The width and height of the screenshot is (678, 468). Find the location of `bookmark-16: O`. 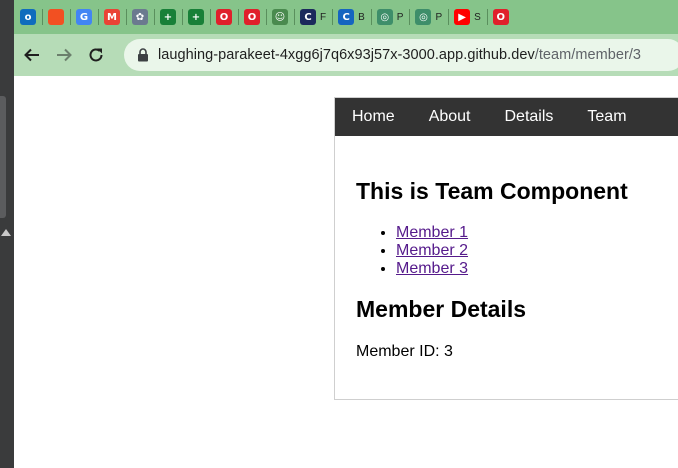

bookmark-16: O is located at coordinates (500, 17).